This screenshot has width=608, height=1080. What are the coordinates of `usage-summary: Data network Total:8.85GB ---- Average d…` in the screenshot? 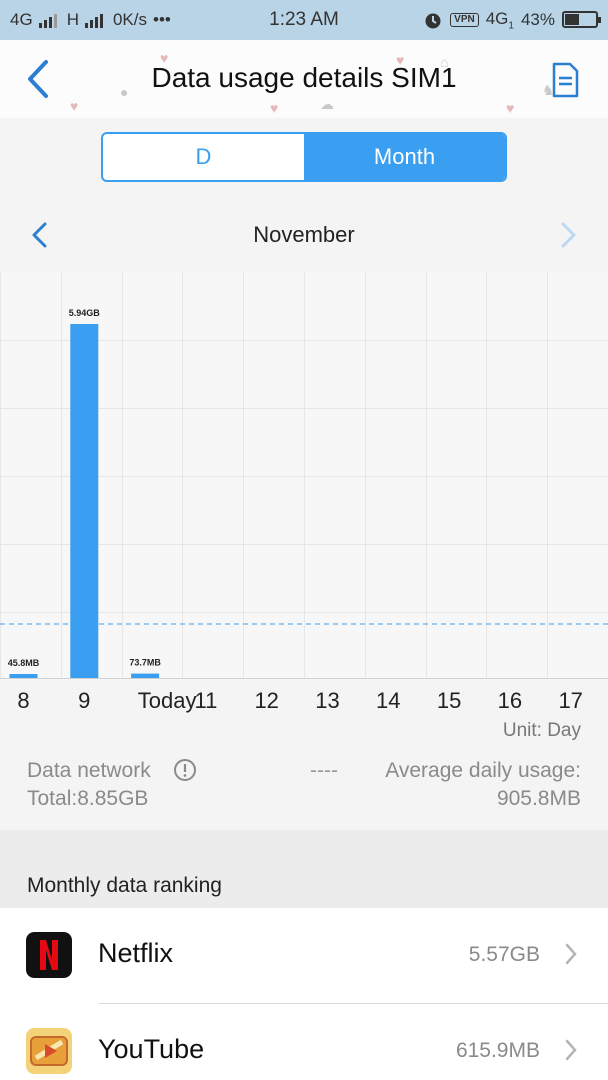 It's located at (304, 790).